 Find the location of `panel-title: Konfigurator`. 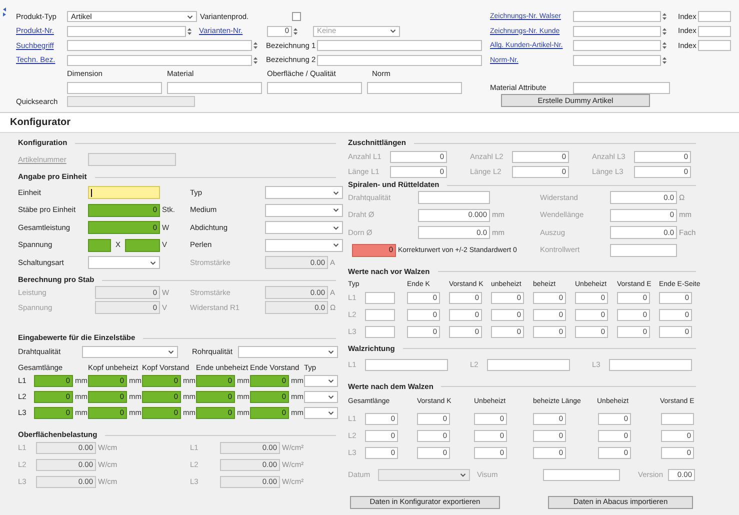

panel-title: Konfigurator is located at coordinates (40, 123).